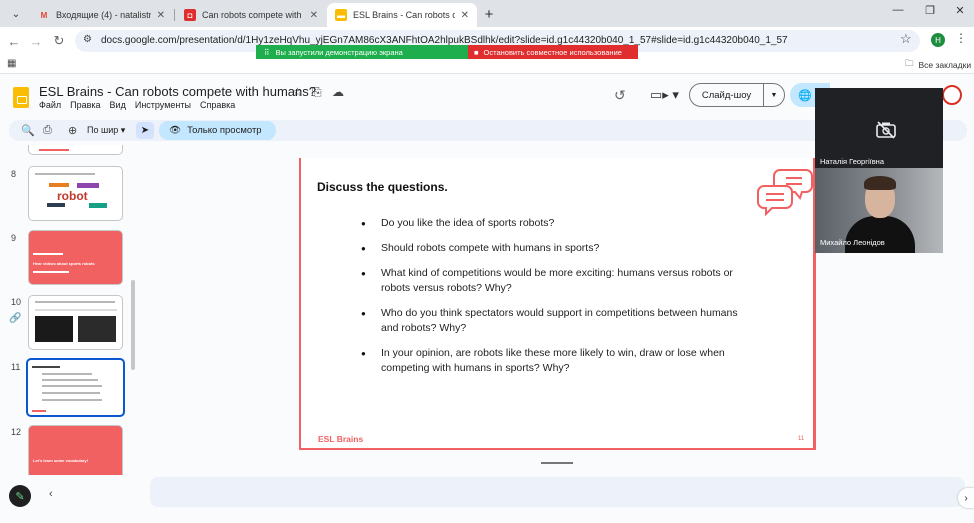 The width and height of the screenshot is (974, 523). Describe the element at coordinates (75, 257) in the screenshot. I see `slide-thumbnail-9: Hear videos about sports robots` at that location.